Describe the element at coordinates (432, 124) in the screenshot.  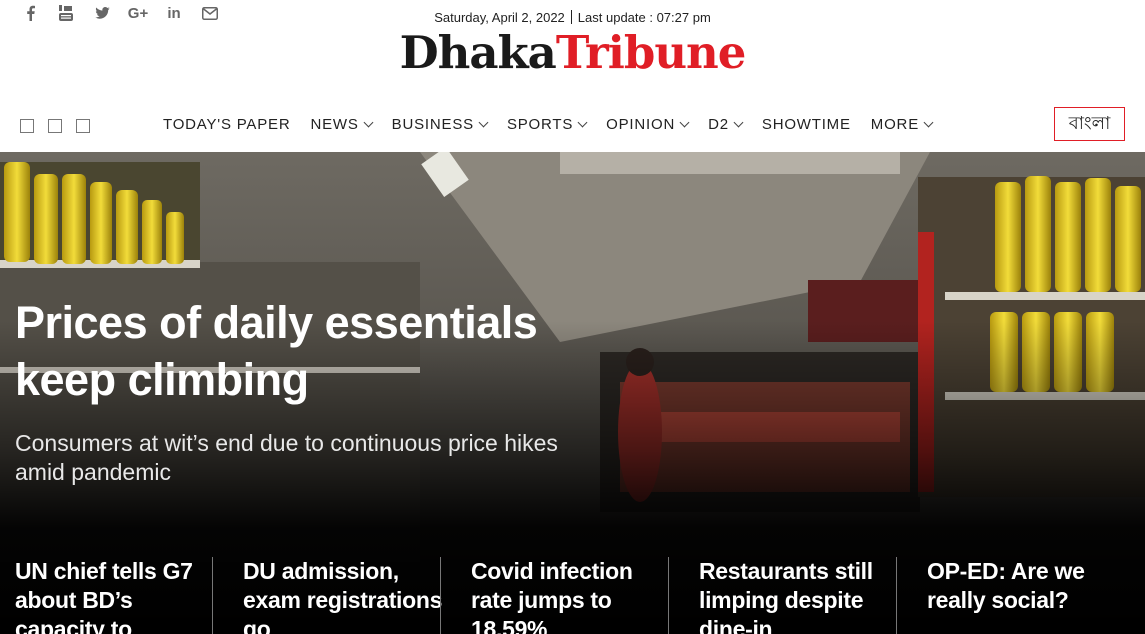
I see `nav-label: BUSINESS` at that location.